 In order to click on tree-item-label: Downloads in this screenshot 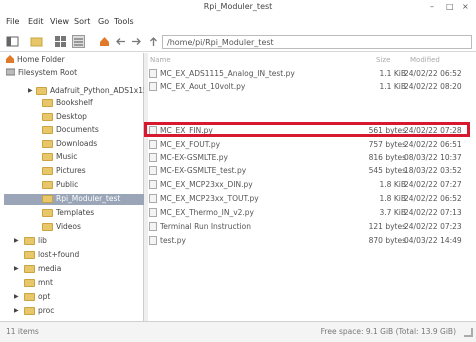, I will do `click(77, 143)`.